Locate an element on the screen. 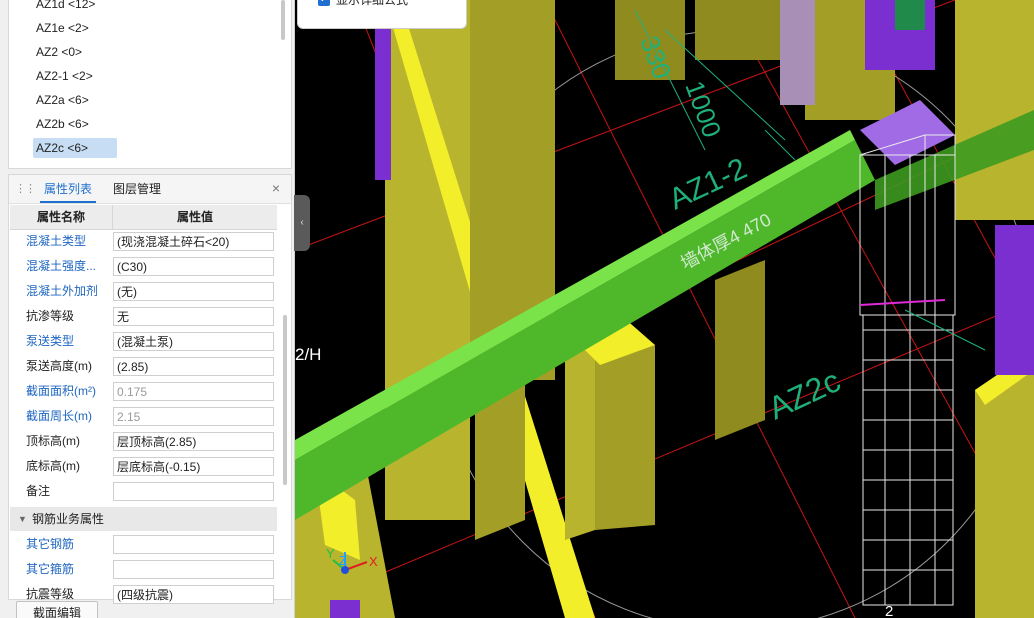 The image size is (1034, 618). drag-grip-icon: ⋮⋮ is located at coordinates (25, 189).